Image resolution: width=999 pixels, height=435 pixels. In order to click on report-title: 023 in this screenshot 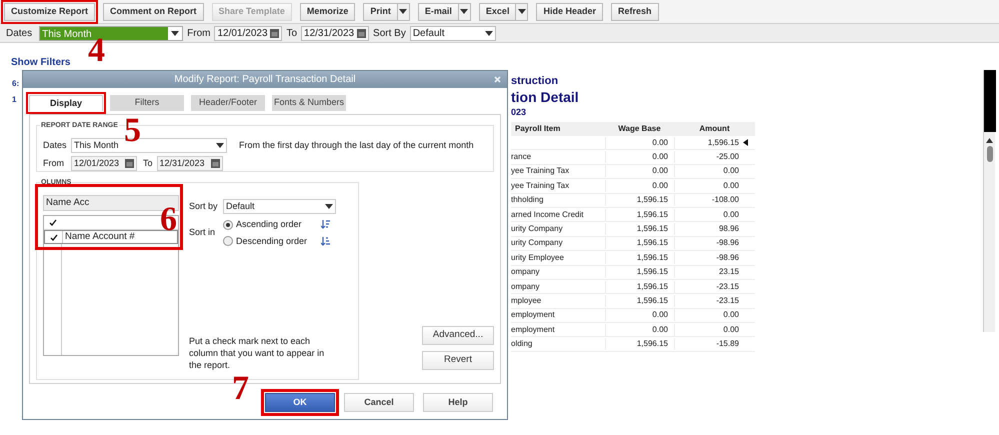, I will do `click(518, 112)`.